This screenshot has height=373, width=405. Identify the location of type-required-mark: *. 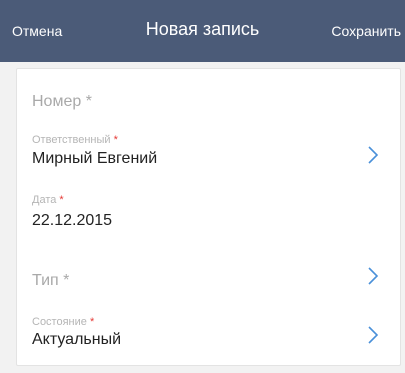
(66, 280).